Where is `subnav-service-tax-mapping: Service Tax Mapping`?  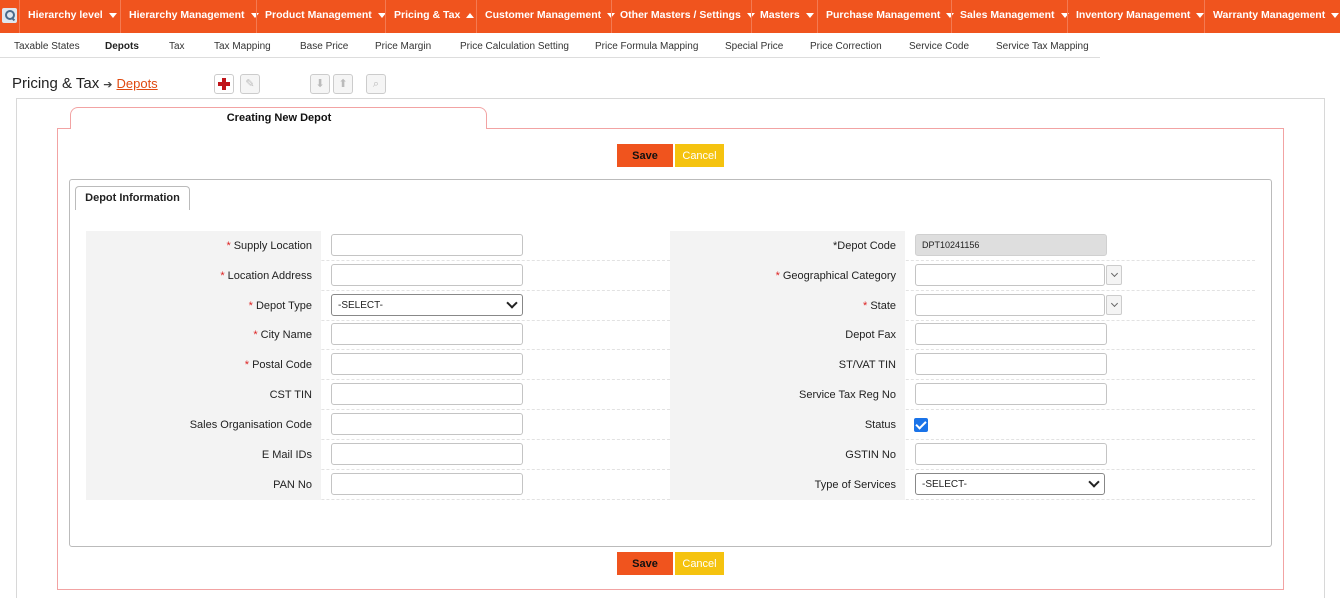 subnav-service-tax-mapping: Service Tax Mapping is located at coordinates (1042, 46).